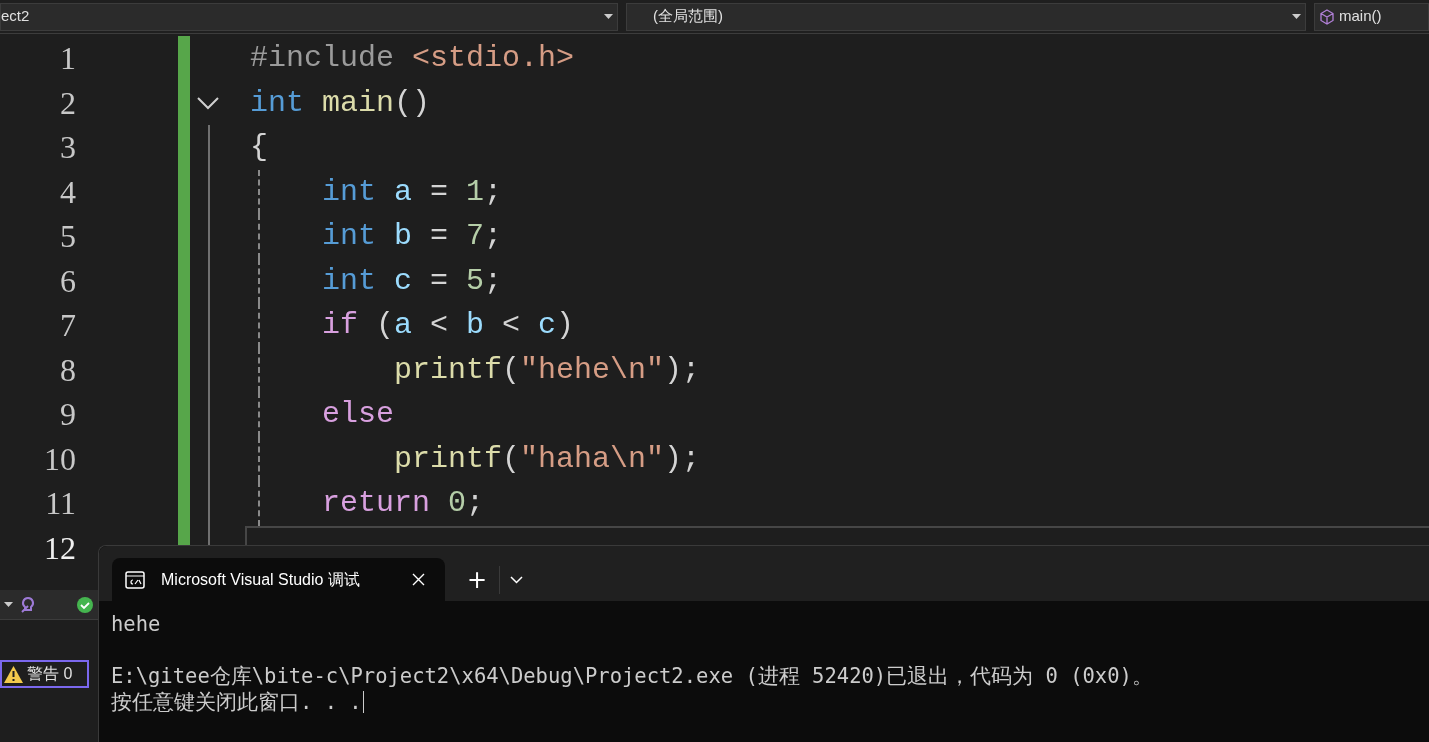 This screenshot has width=1429, height=742. I want to click on code-line: return 0;, so click(403, 503).